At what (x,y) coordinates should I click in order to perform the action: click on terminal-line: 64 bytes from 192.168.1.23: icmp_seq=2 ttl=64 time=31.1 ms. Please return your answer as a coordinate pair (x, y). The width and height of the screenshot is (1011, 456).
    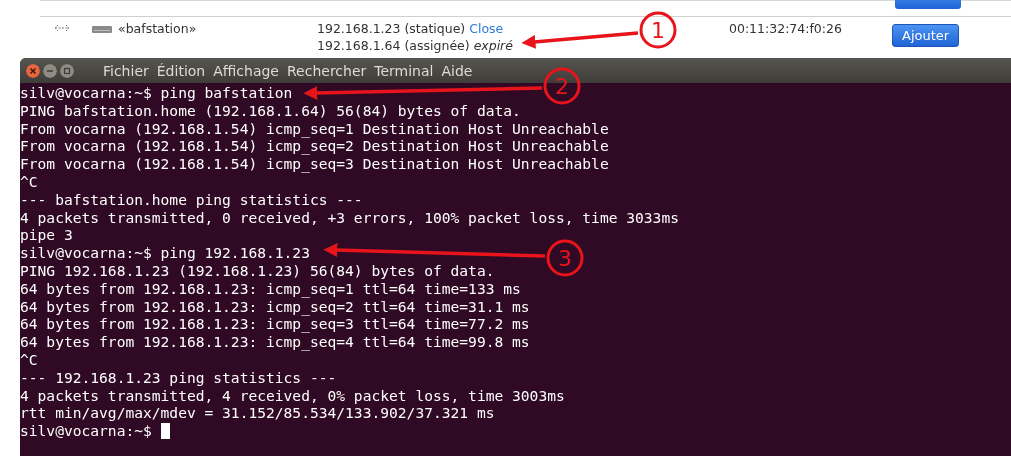
    Looking at the image, I should click on (275, 306).